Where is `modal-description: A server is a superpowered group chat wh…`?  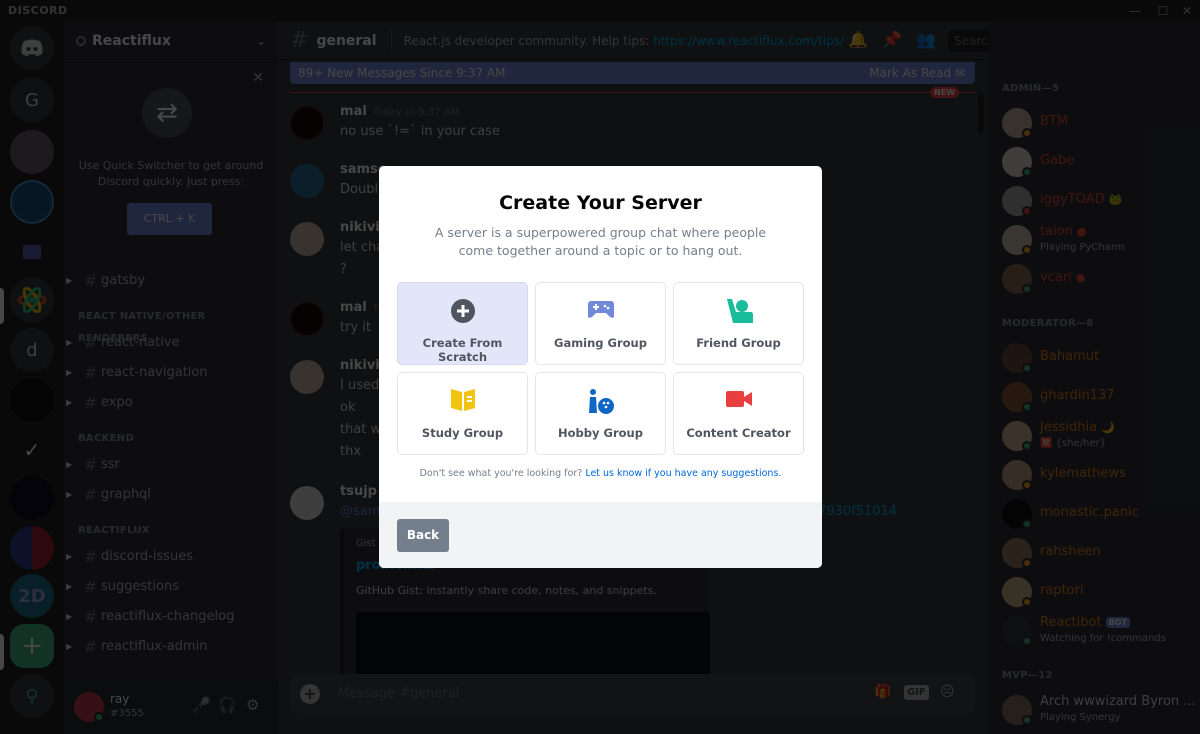 modal-description: A server is a superpowered group chat wh… is located at coordinates (600, 241).